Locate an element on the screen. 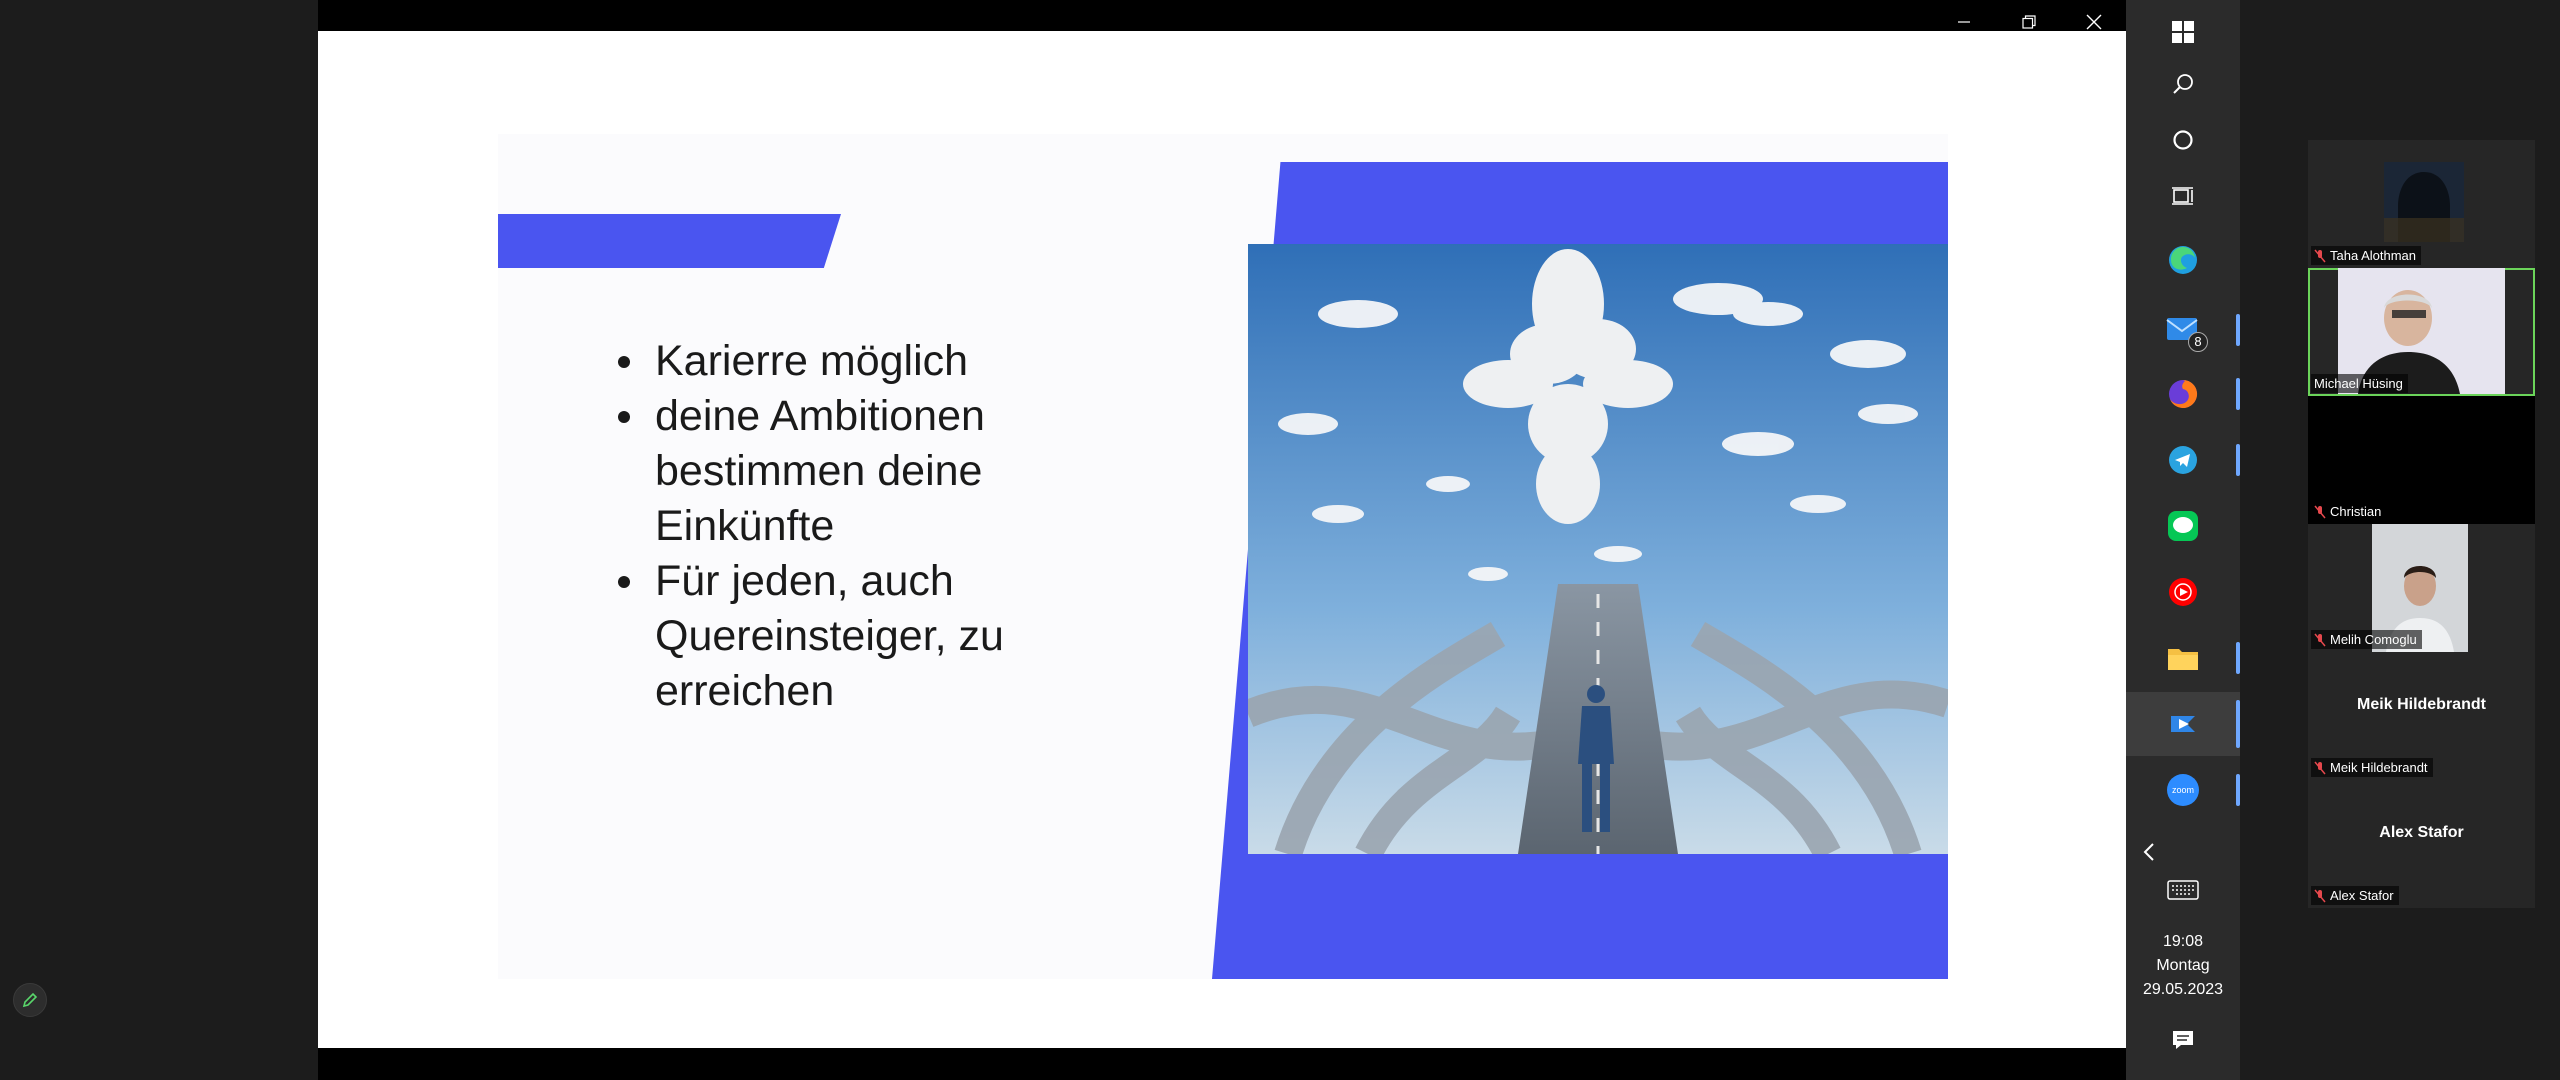 Image resolution: width=2560 pixels, height=1080 pixels. participant-display-name: Alex Stafor is located at coordinates (2421, 832).